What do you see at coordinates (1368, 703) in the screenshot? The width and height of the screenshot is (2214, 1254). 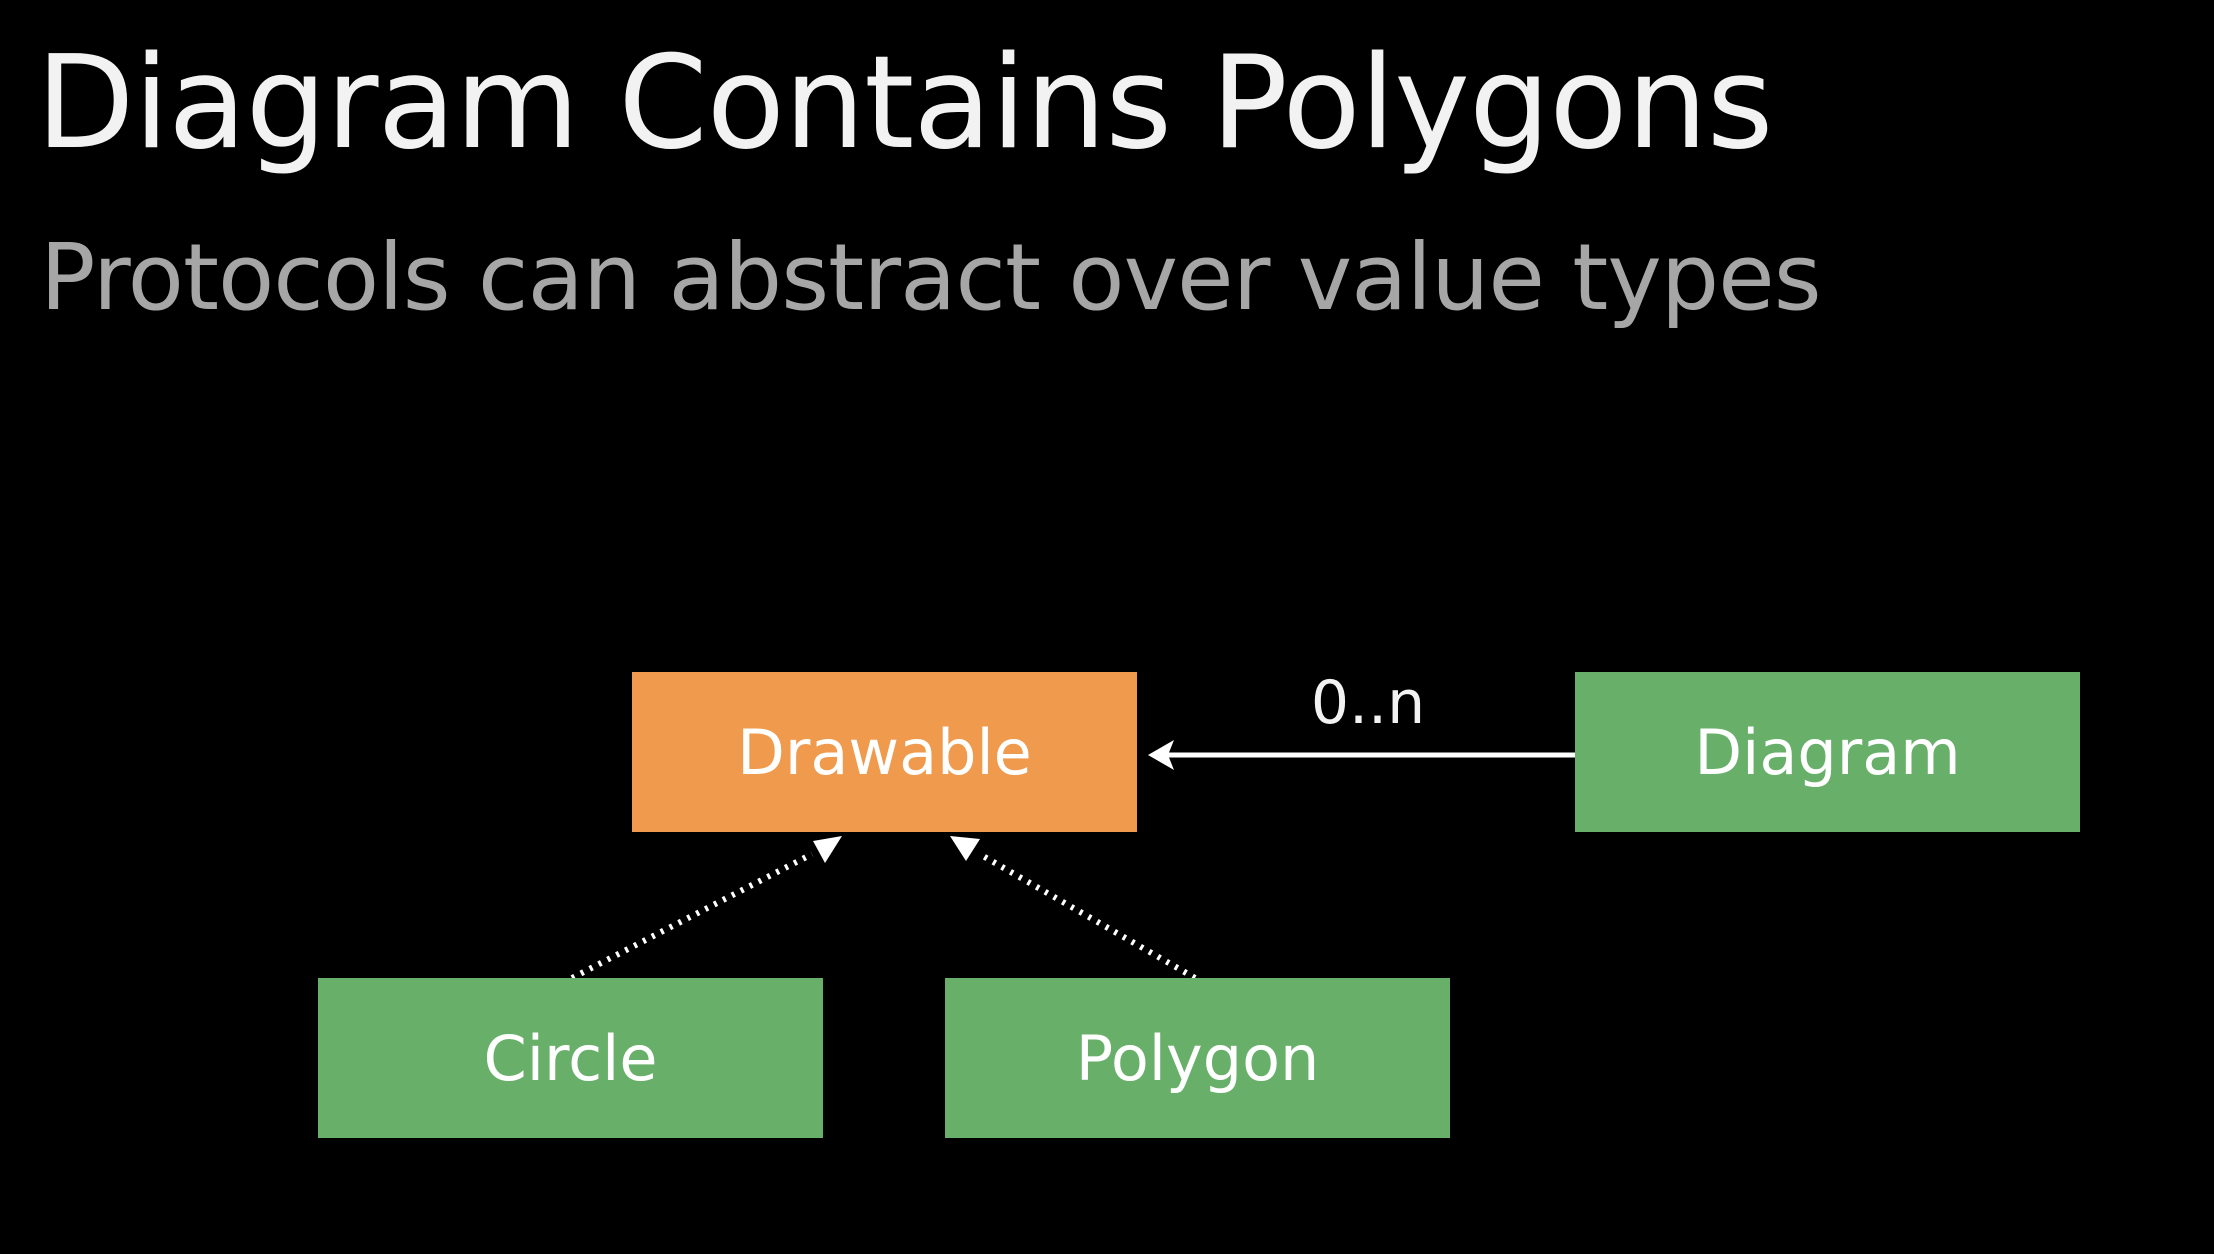 I see `multiplicity-label: 0..n` at bounding box center [1368, 703].